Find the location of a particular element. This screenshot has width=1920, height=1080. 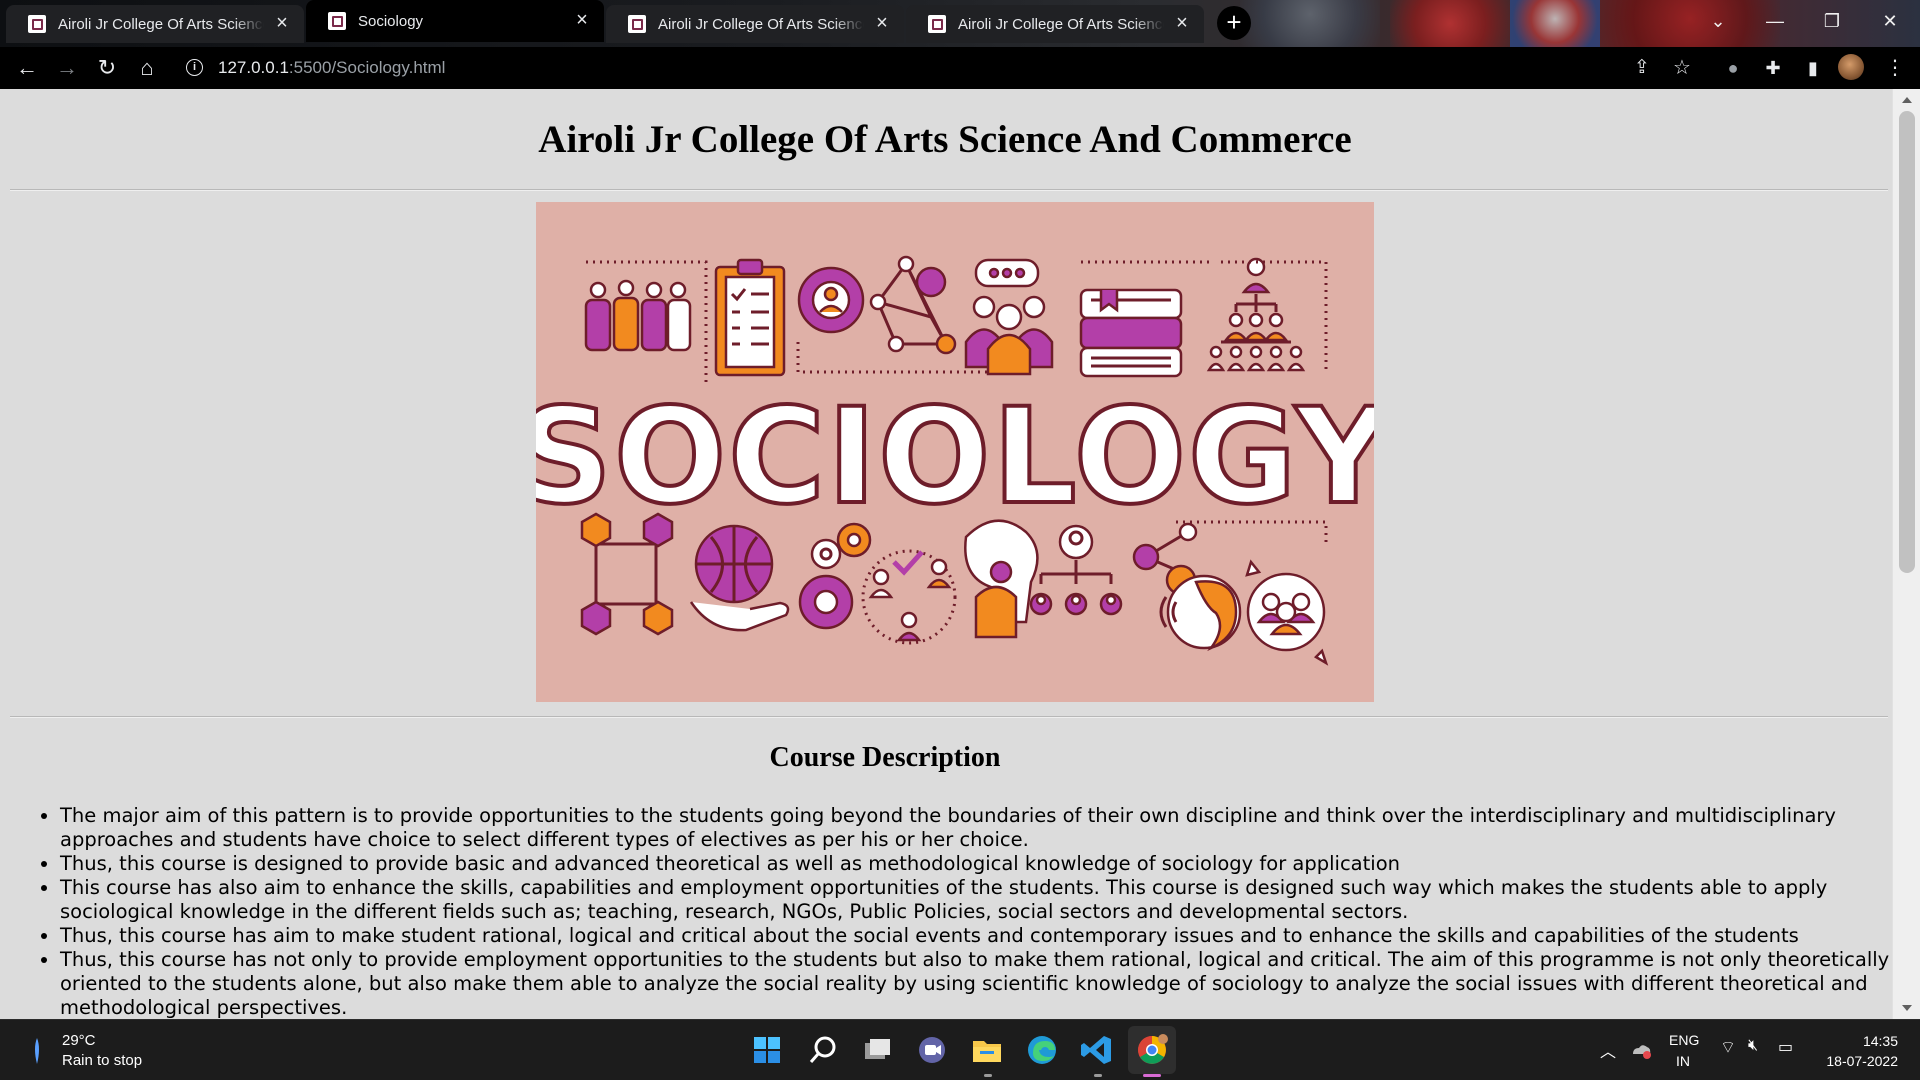

hierarchy-icon is located at coordinates (1256, 314).